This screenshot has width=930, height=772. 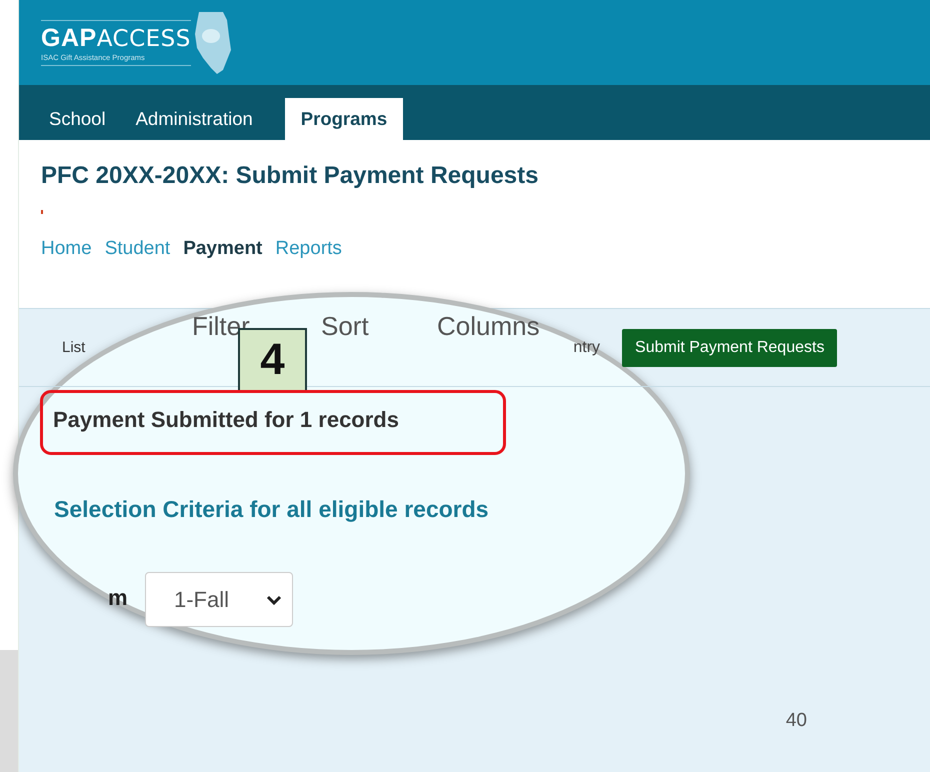 I want to click on chevron-down-icon, so click(x=274, y=599).